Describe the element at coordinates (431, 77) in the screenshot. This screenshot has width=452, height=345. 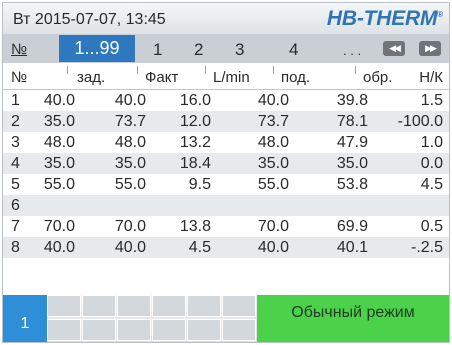
I see `col-header-heat-cool: Н/К` at that location.